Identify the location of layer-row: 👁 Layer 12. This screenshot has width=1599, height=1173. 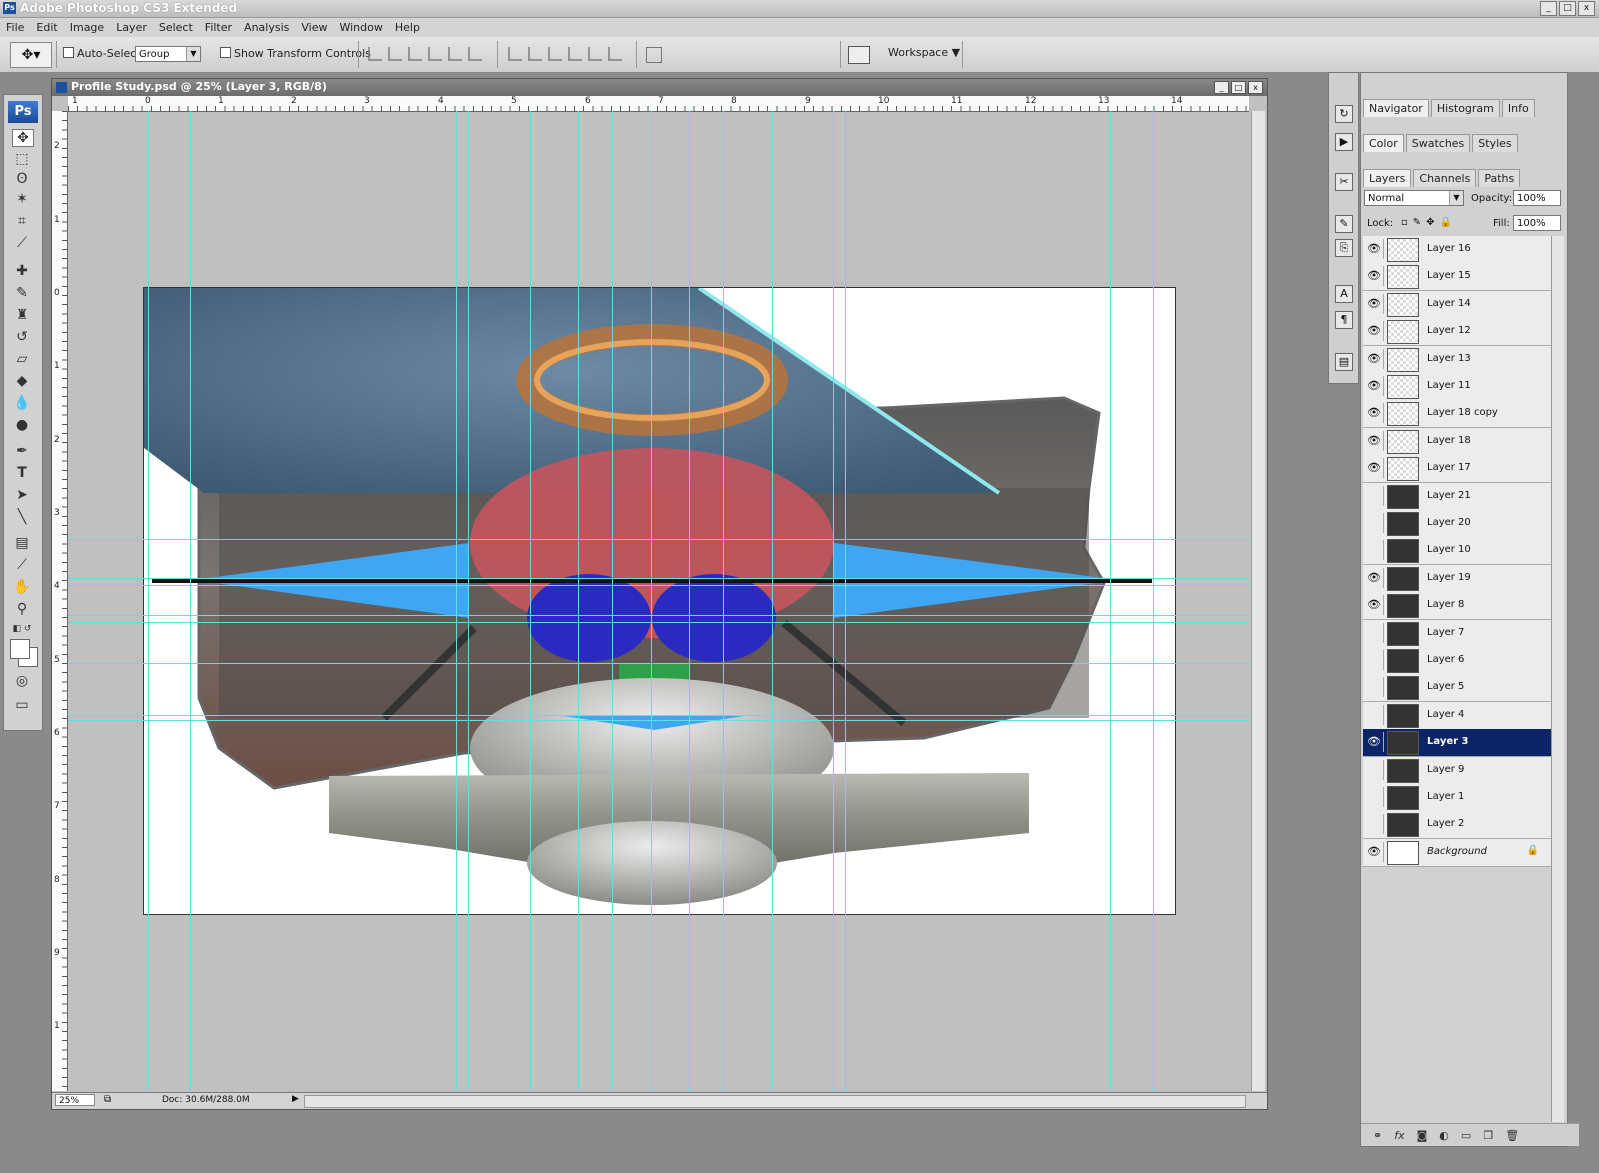
(1457, 332).